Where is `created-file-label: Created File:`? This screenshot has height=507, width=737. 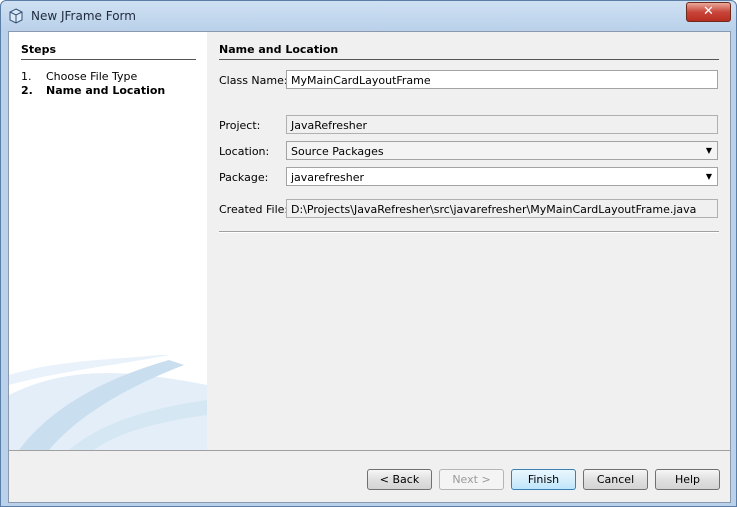 created-file-label: Created File: is located at coordinates (254, 209).